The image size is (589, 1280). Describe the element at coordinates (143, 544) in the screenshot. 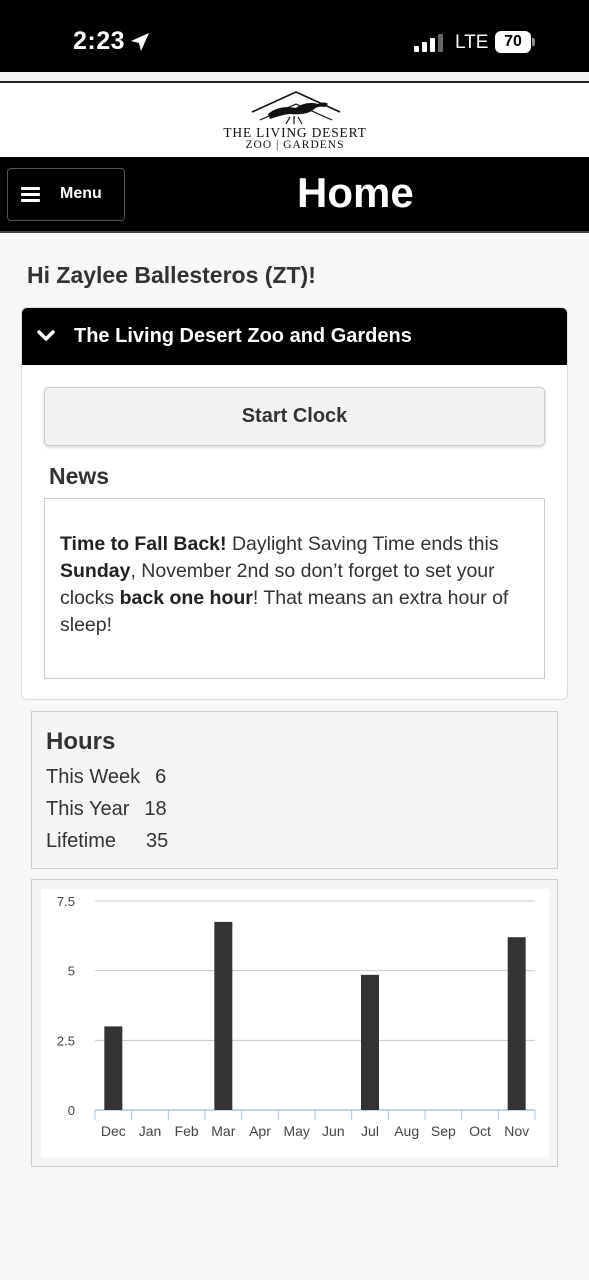

I see `news-bold-headline: Time to Fall Back!` at that location.